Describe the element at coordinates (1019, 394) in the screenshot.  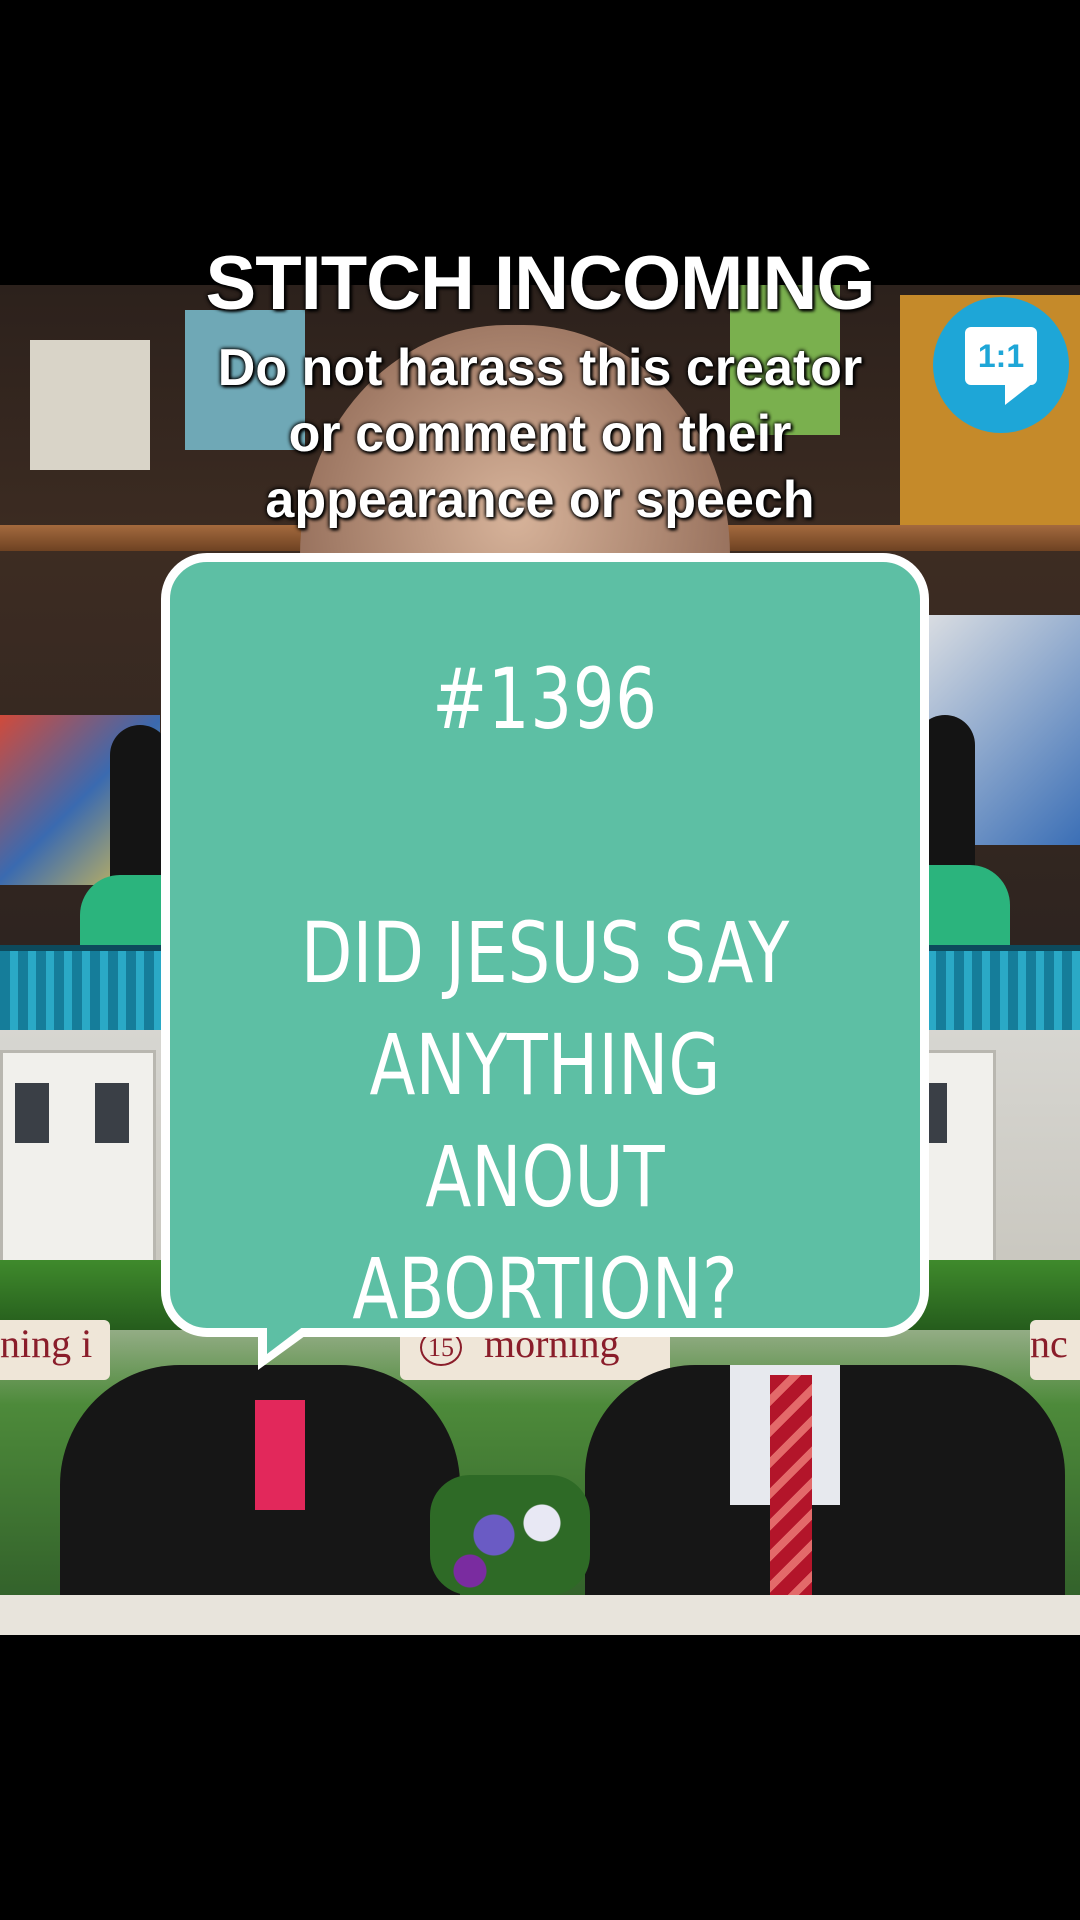
I see `chat-bubble-tail` at that location.